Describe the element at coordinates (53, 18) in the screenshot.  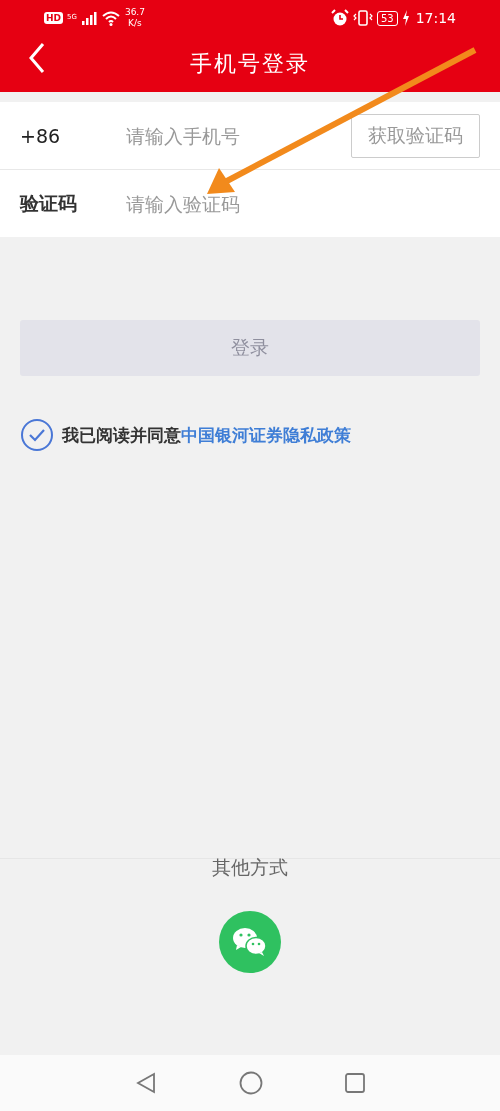
I see `hd-icon: HD` at that location.